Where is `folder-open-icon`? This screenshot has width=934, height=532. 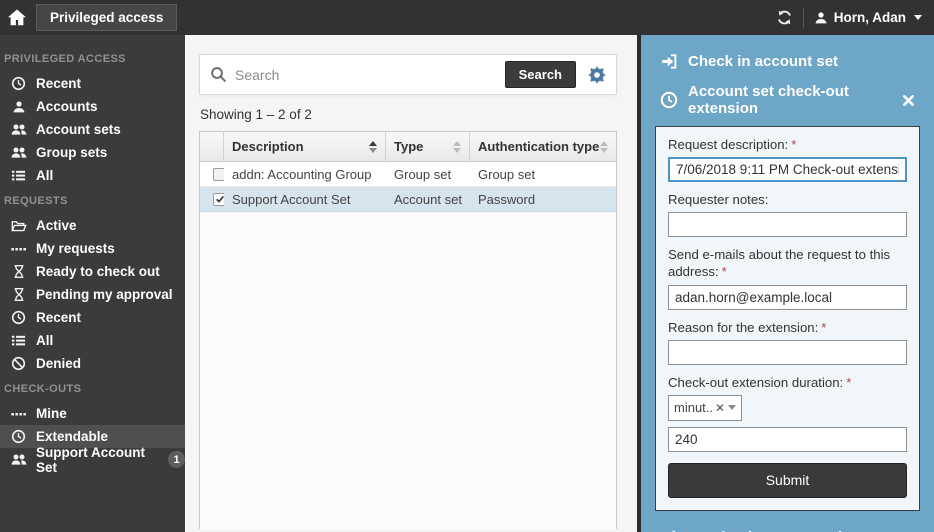
folder-open-icon is located at coordinates (18, 226).